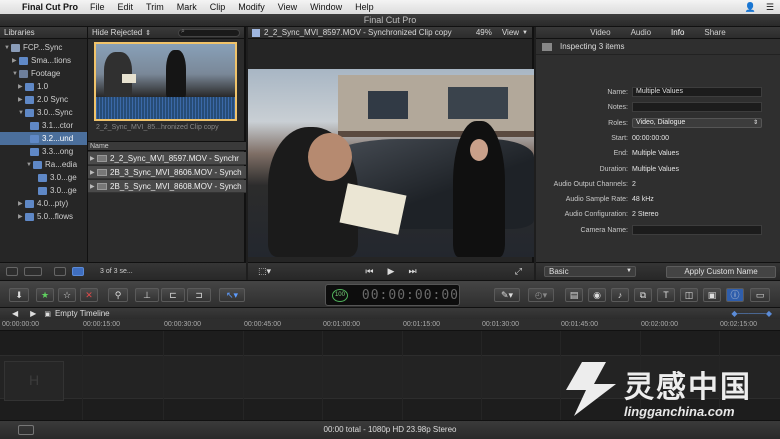  Describe the element at coordinates (60, 271) in the screenshot. I see `filmstrip-view-button` at that location.